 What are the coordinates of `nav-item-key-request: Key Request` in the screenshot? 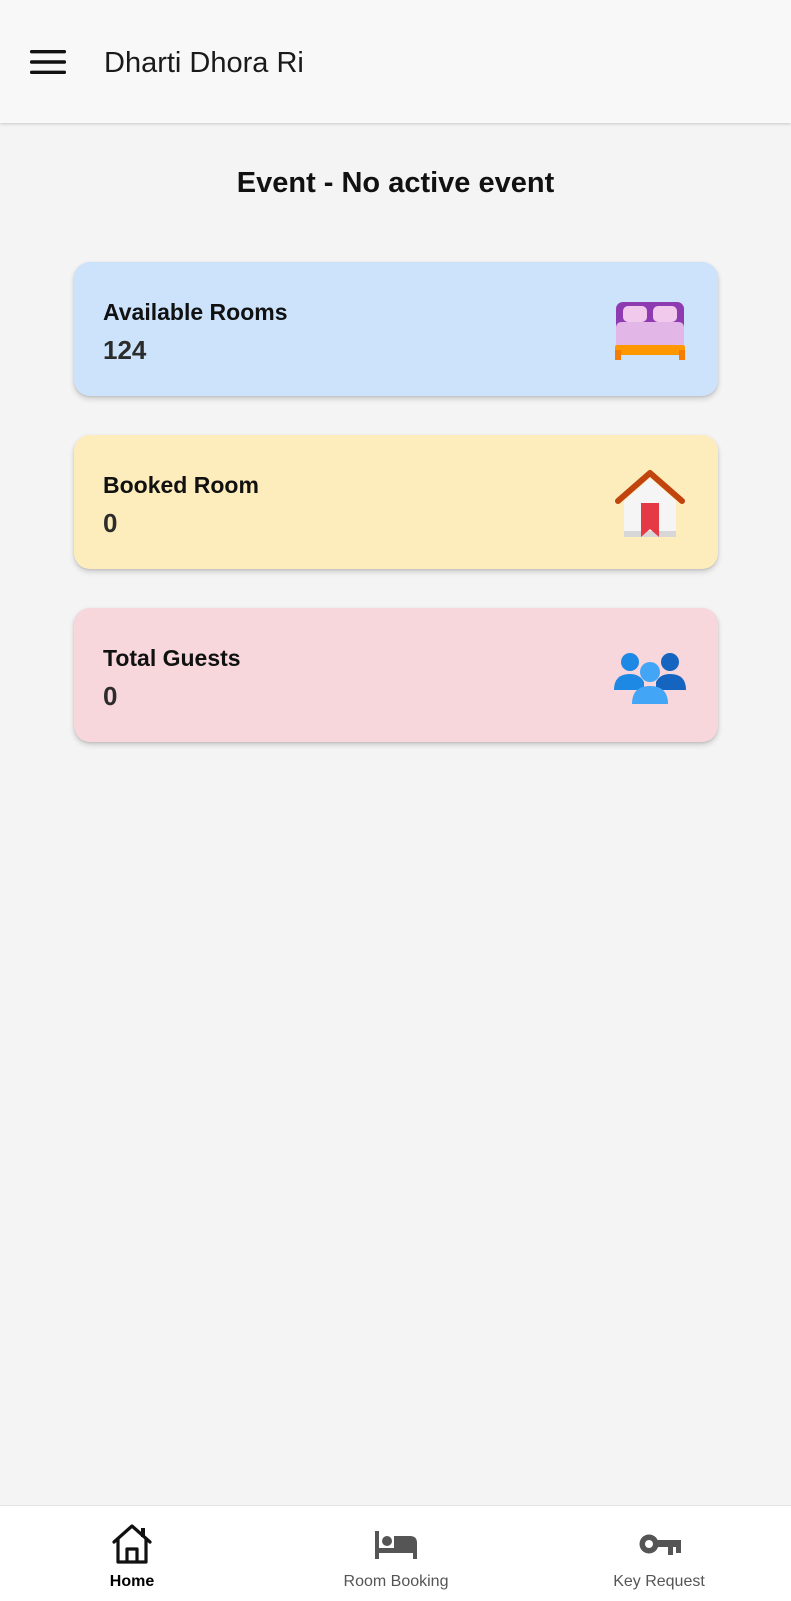 It's located at (659, 1553).